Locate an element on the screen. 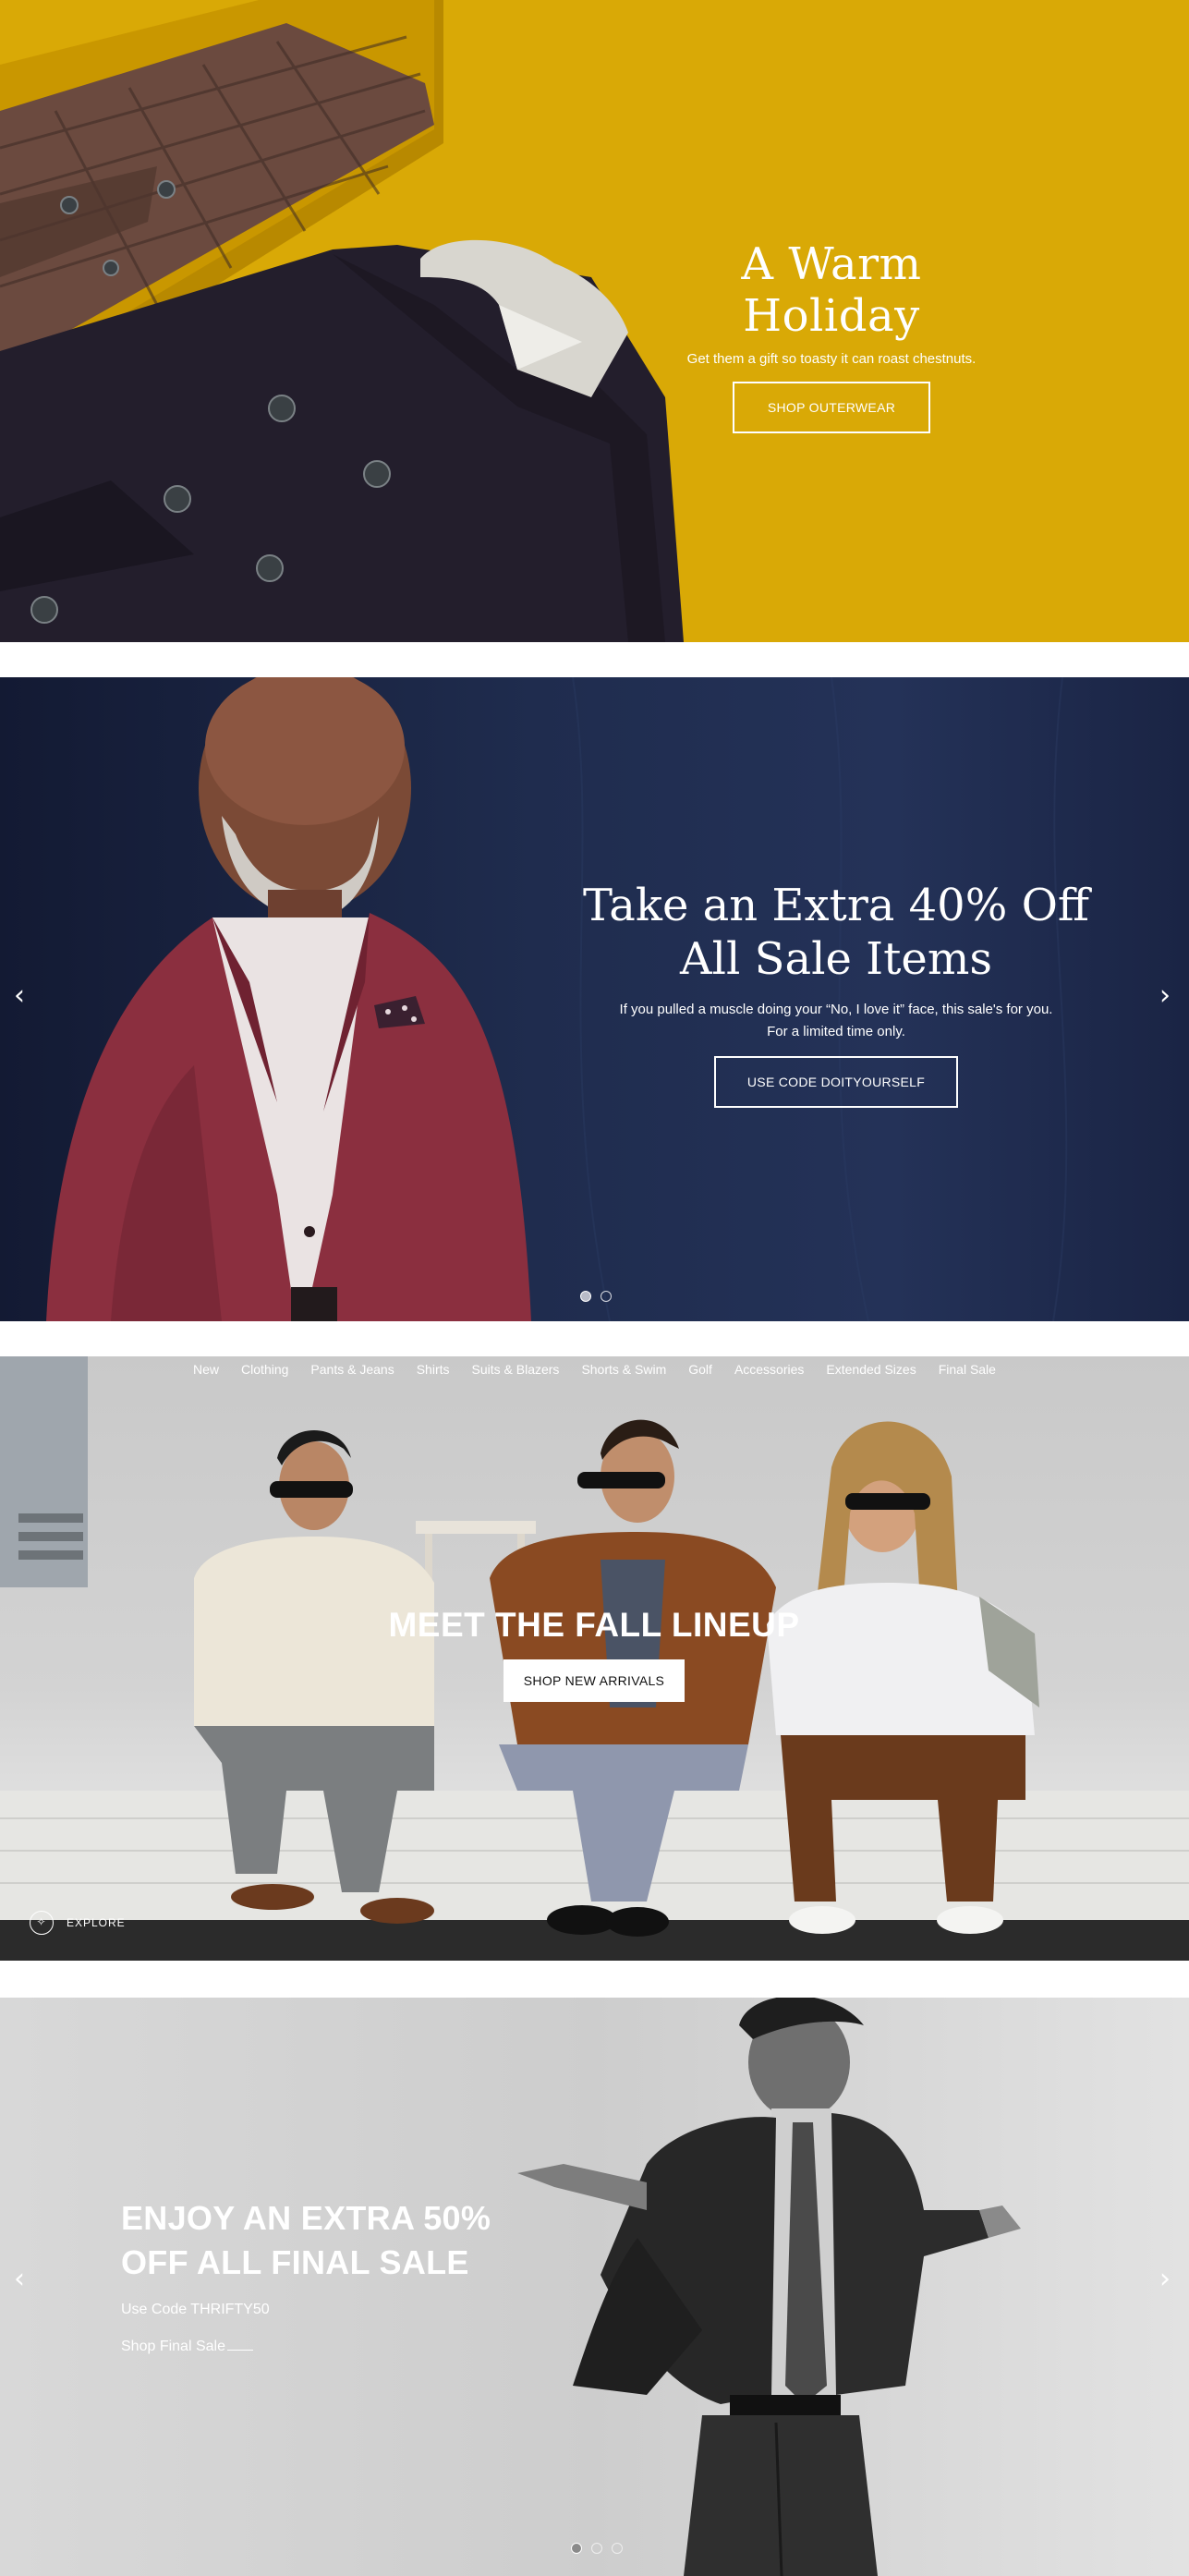  final-sale-title-line2: OFF ALL FINAL SALE is located at coordinates (295, 2262).